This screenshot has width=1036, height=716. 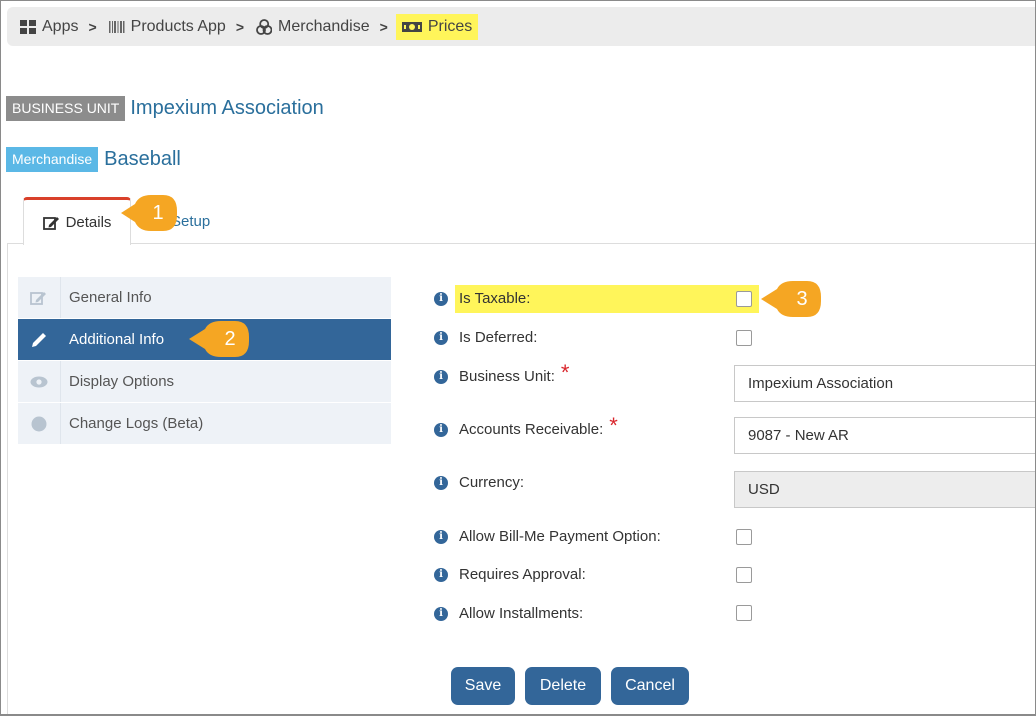 I want to click on merchandise-name: Baseball, so click(x=142, y=159).